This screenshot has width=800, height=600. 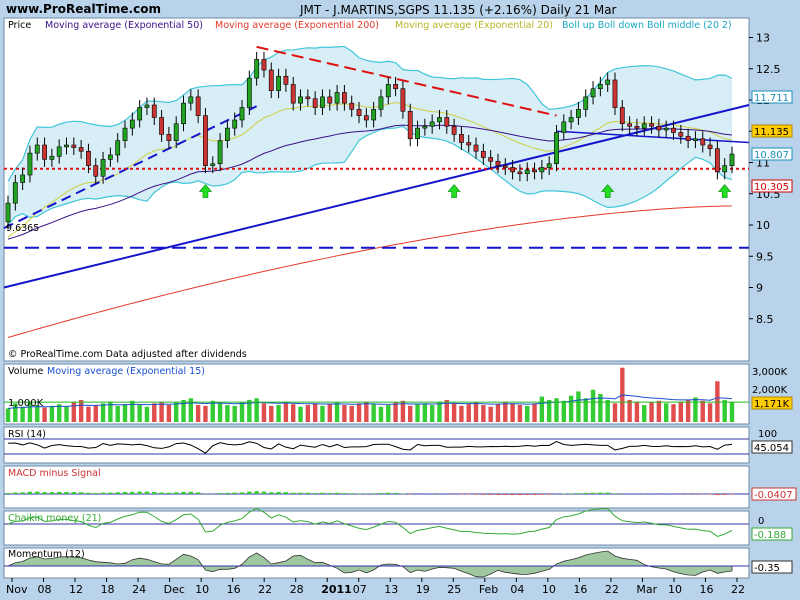 I want to click on price-tick-label: 12.5, so click(x=768, y=69).